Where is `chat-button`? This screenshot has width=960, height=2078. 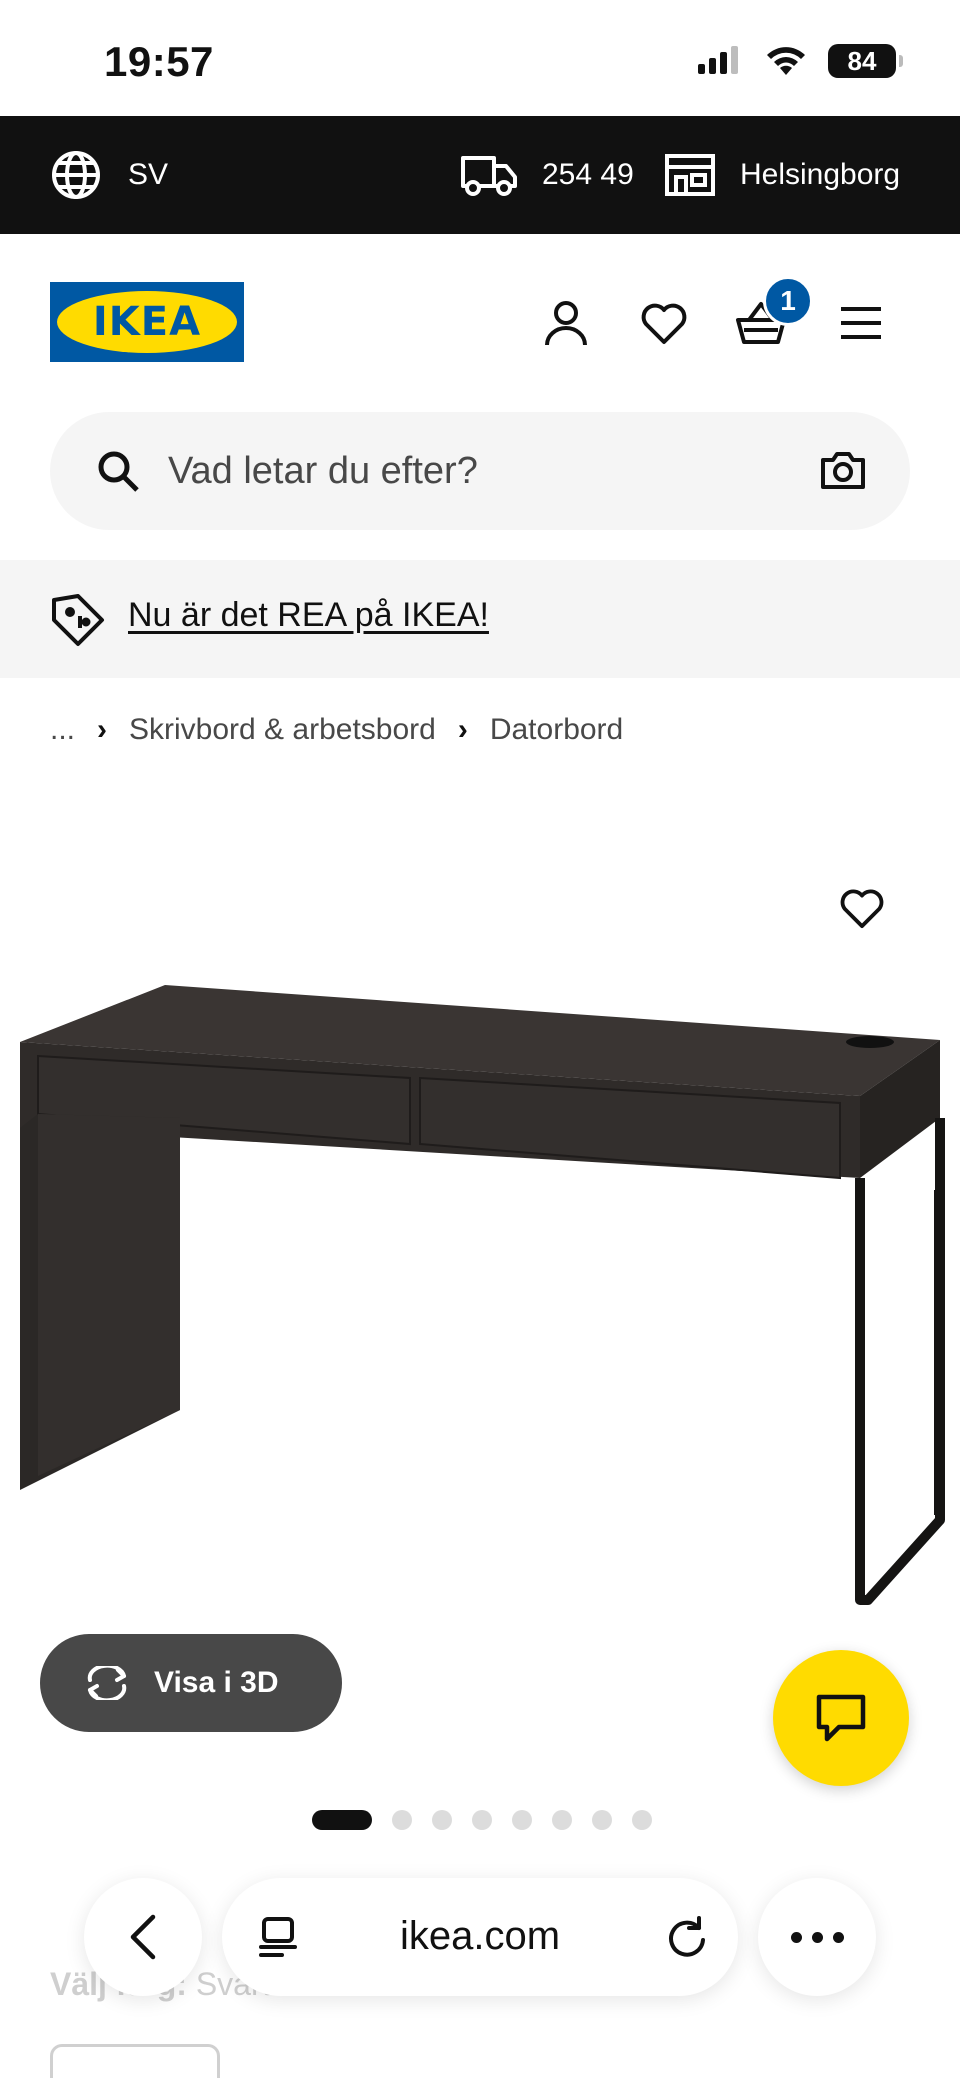
chat-button is located at coordinates (841, 1718).